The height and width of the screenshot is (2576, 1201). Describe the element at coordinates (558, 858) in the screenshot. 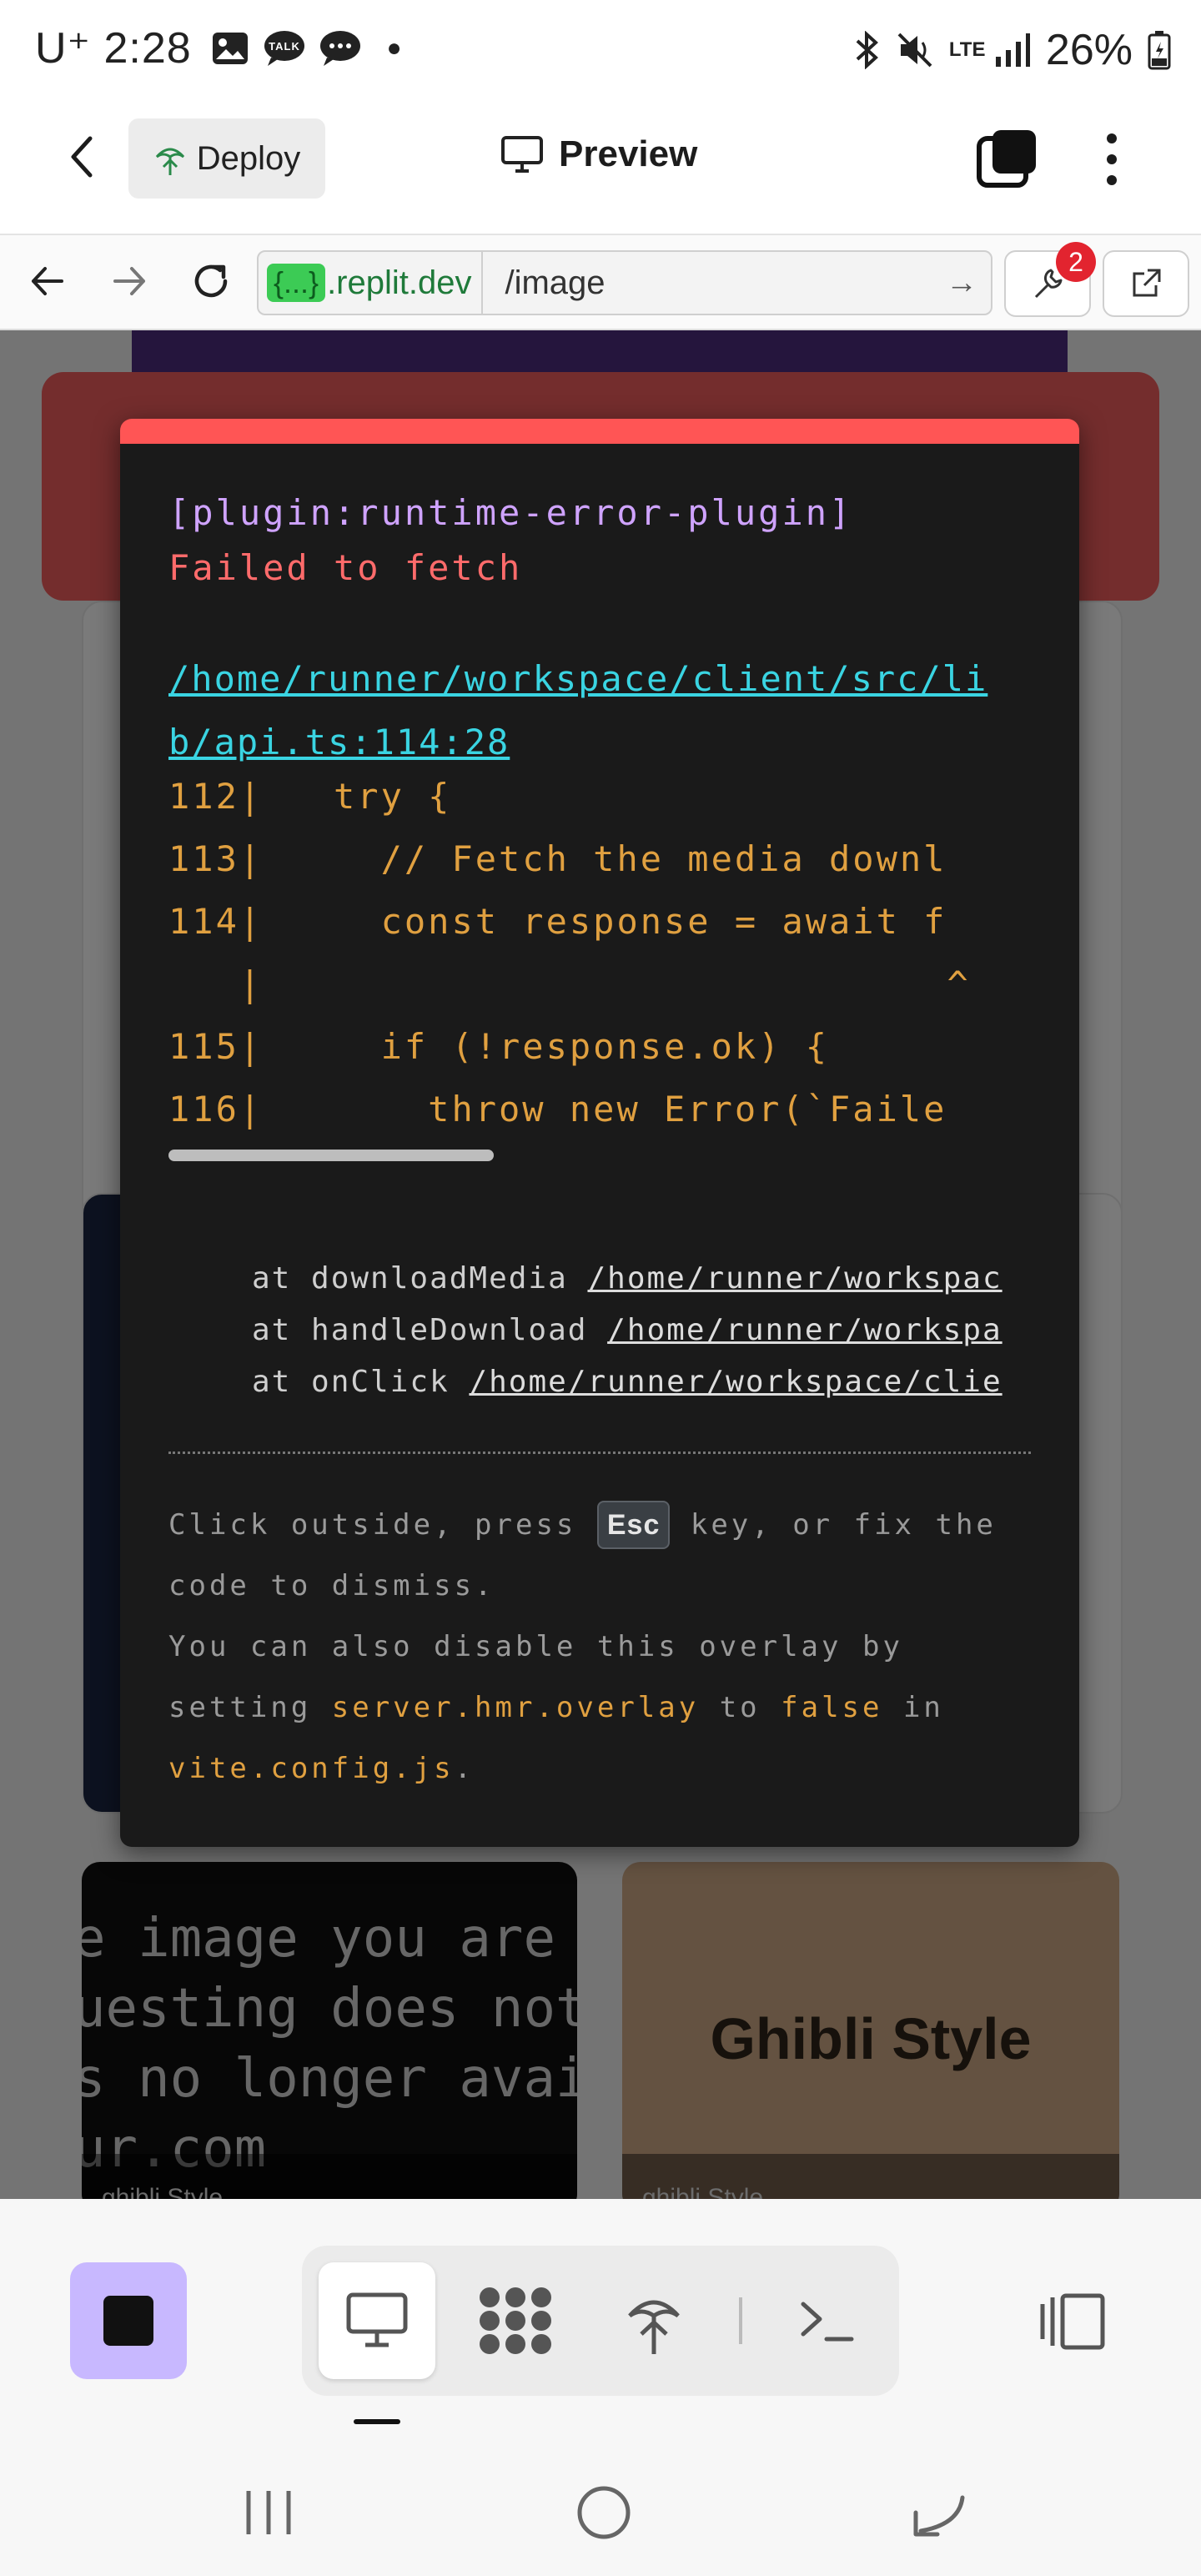

I see `code-line: 113 | // Fetch the media downl` at that location.